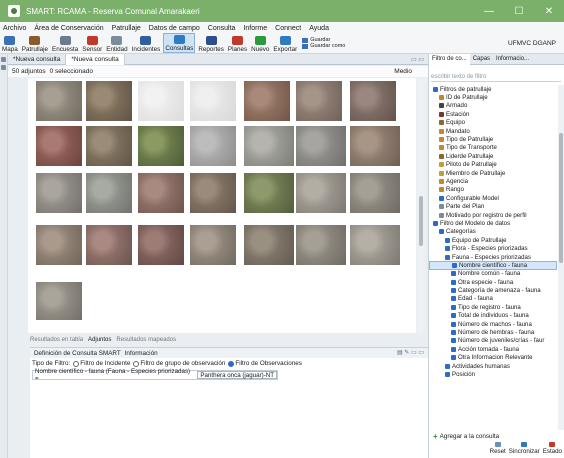 This screenshot has height=458, width=564. Describe the element at coordinates (498, 450) in the screenshot. I see `reset-button: Reset` at that location.